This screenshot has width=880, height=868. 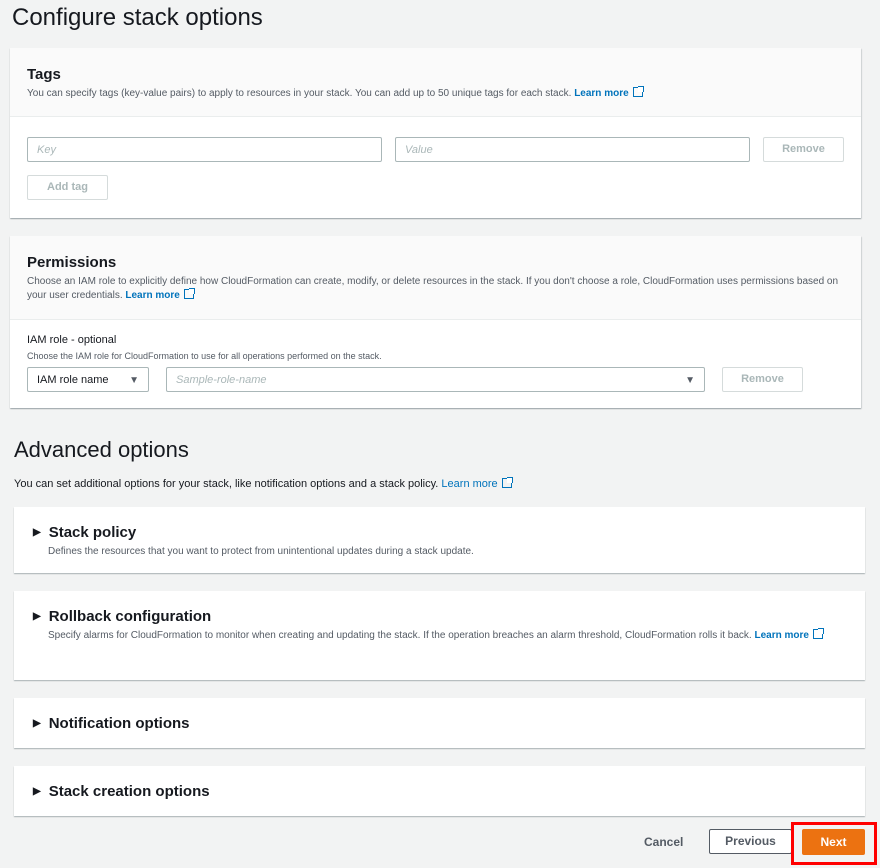 I want to click on iam-role-label: IAM role - optional, so click(x=72, y=340).